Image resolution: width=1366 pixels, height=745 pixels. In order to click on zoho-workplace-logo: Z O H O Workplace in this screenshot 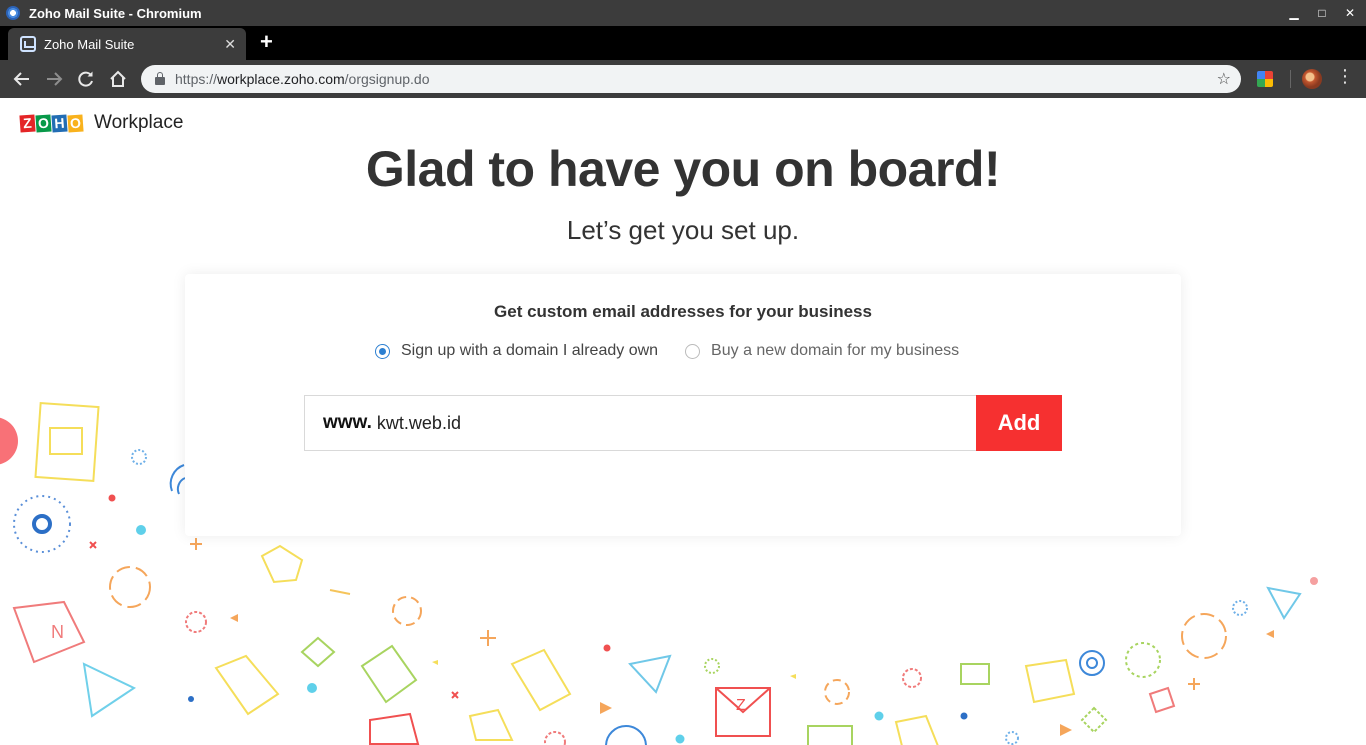, I will do `click(101, 123)`.